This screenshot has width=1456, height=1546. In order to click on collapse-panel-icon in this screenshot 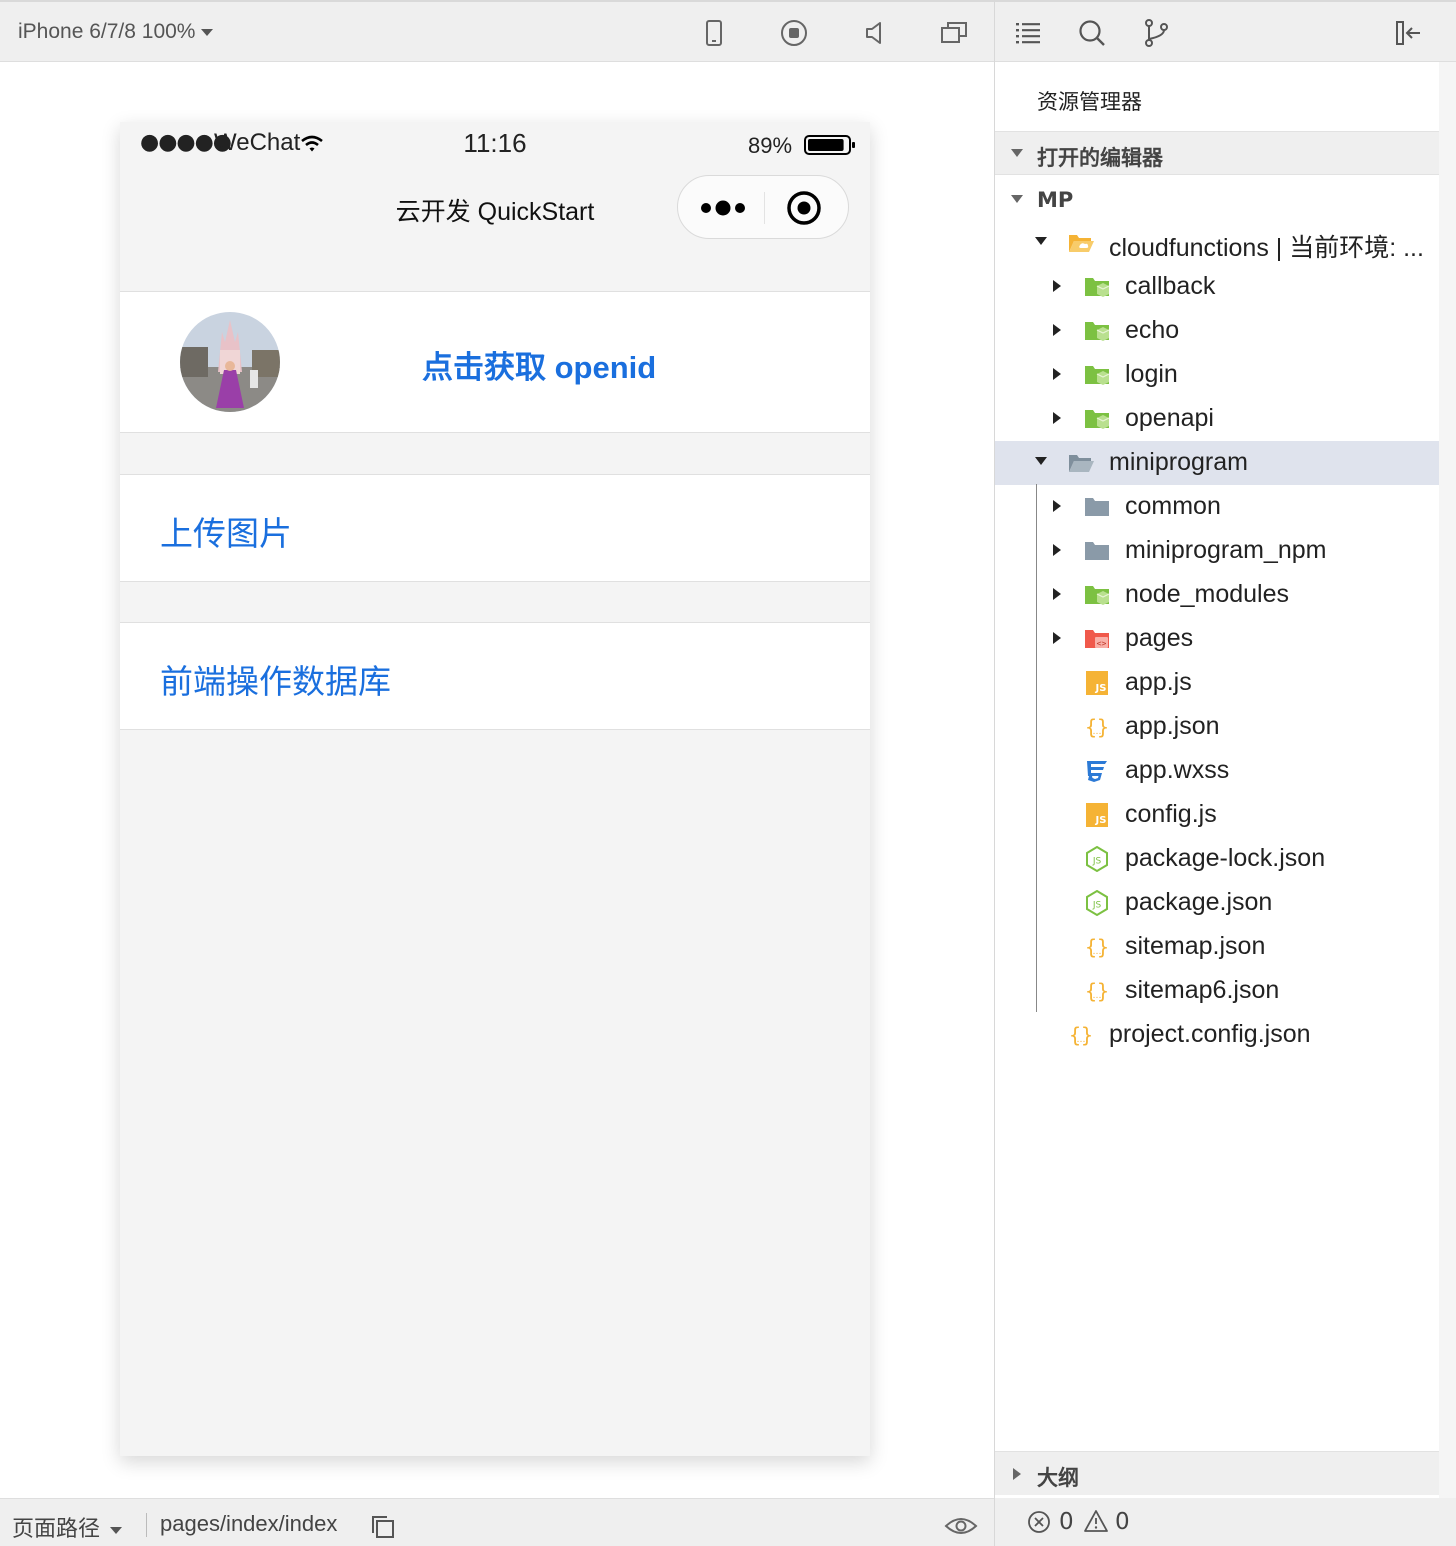, I will do `click(1408, 33)`.